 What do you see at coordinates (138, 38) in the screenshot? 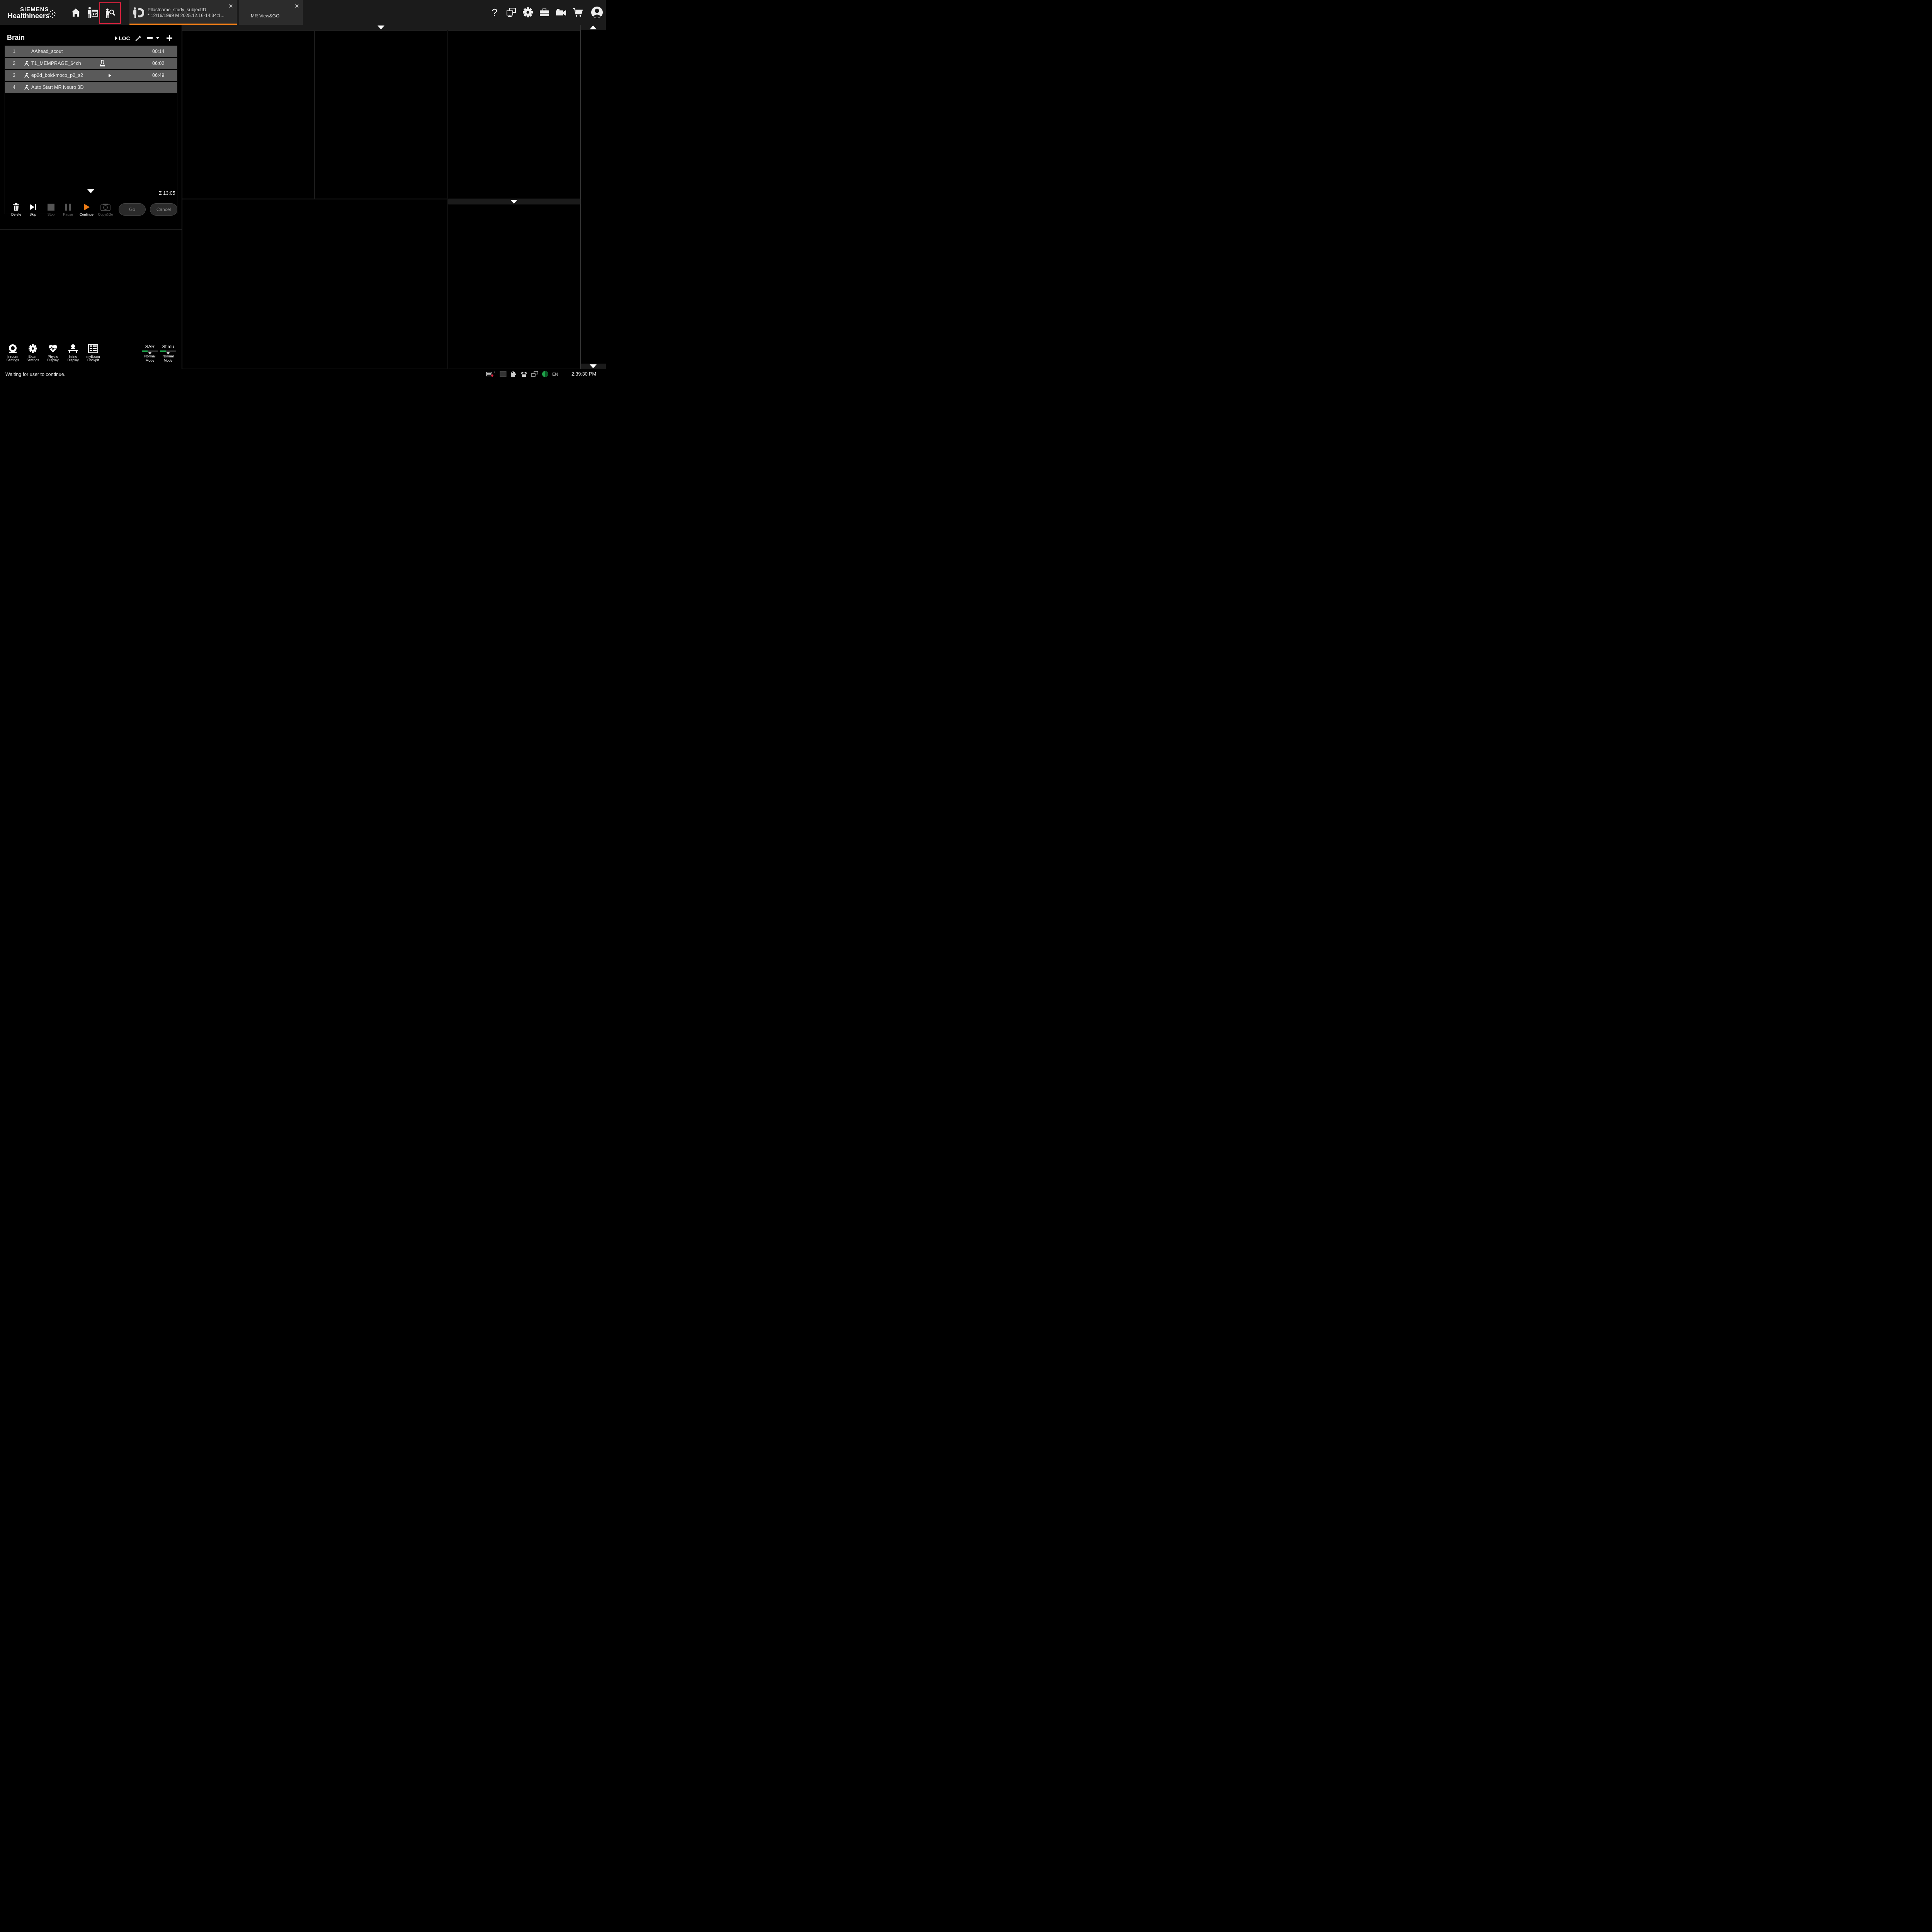
I see `contrast-injector-icon` at bounding box center [138, 38].